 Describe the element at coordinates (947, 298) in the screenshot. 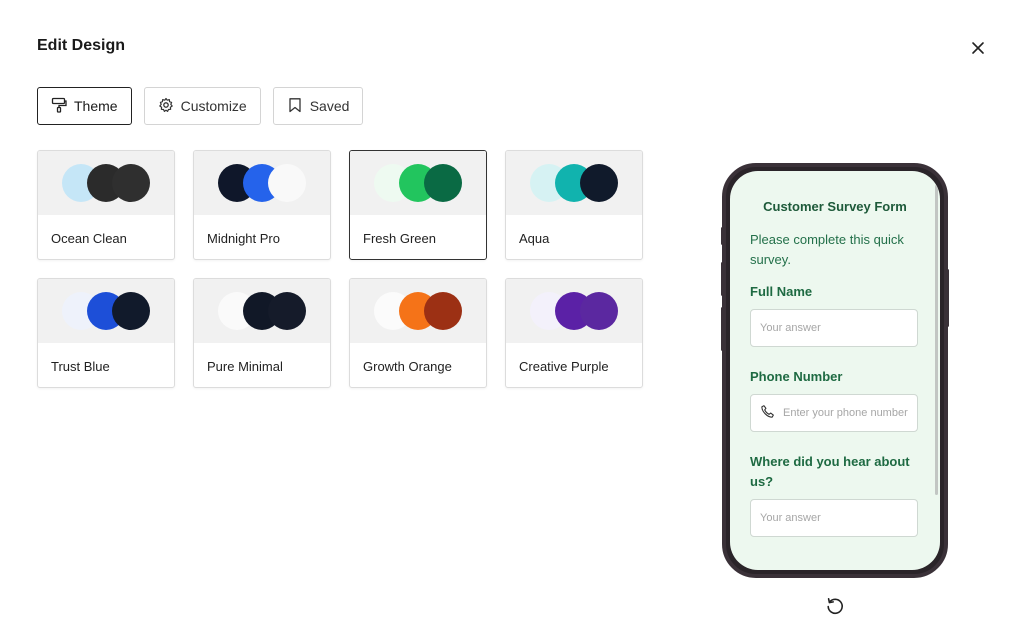

I see `phone-power-button` at that location.